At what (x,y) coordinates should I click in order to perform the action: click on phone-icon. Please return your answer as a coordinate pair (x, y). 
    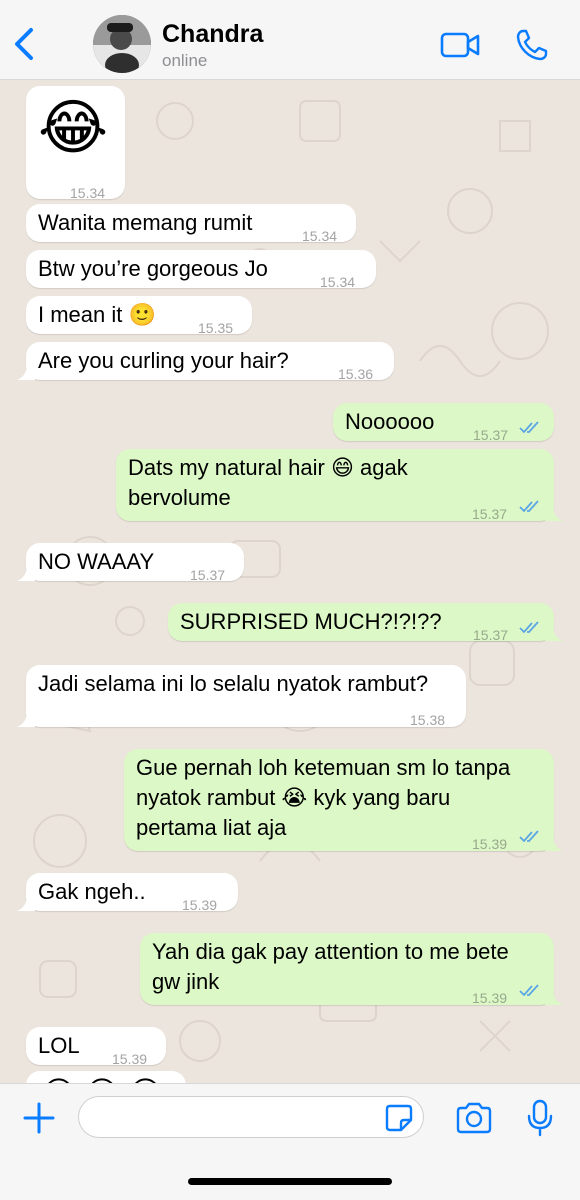
    Looking at the image, I should click on (532, 45).